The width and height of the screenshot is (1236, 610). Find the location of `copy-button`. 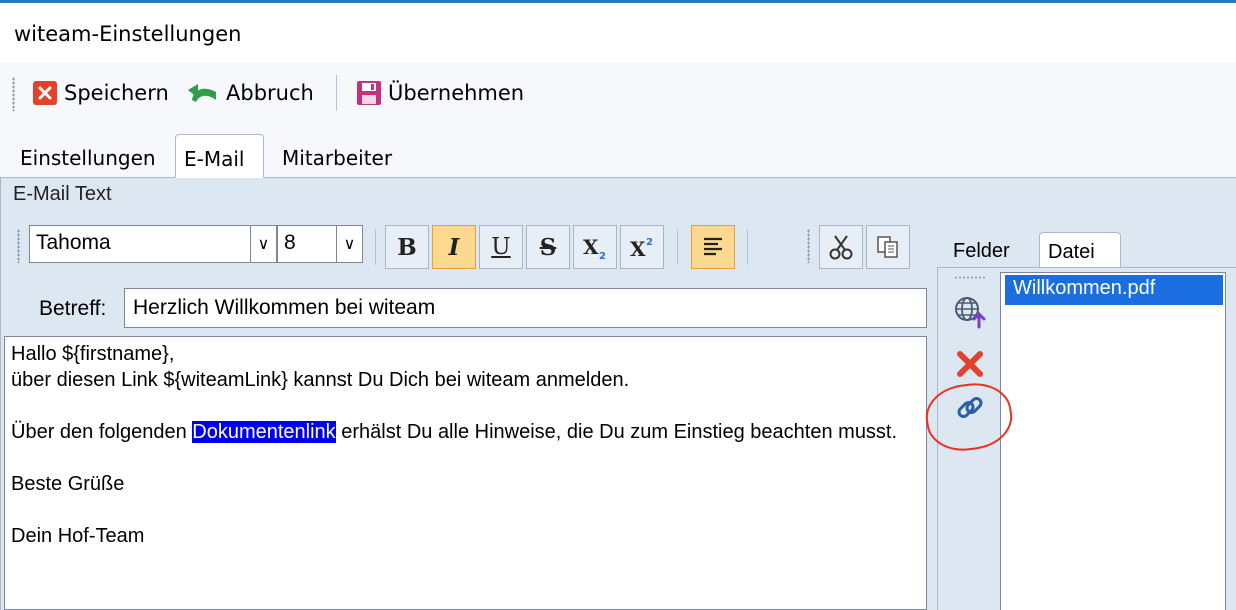

copy-button is located at coordinates (888, 247).